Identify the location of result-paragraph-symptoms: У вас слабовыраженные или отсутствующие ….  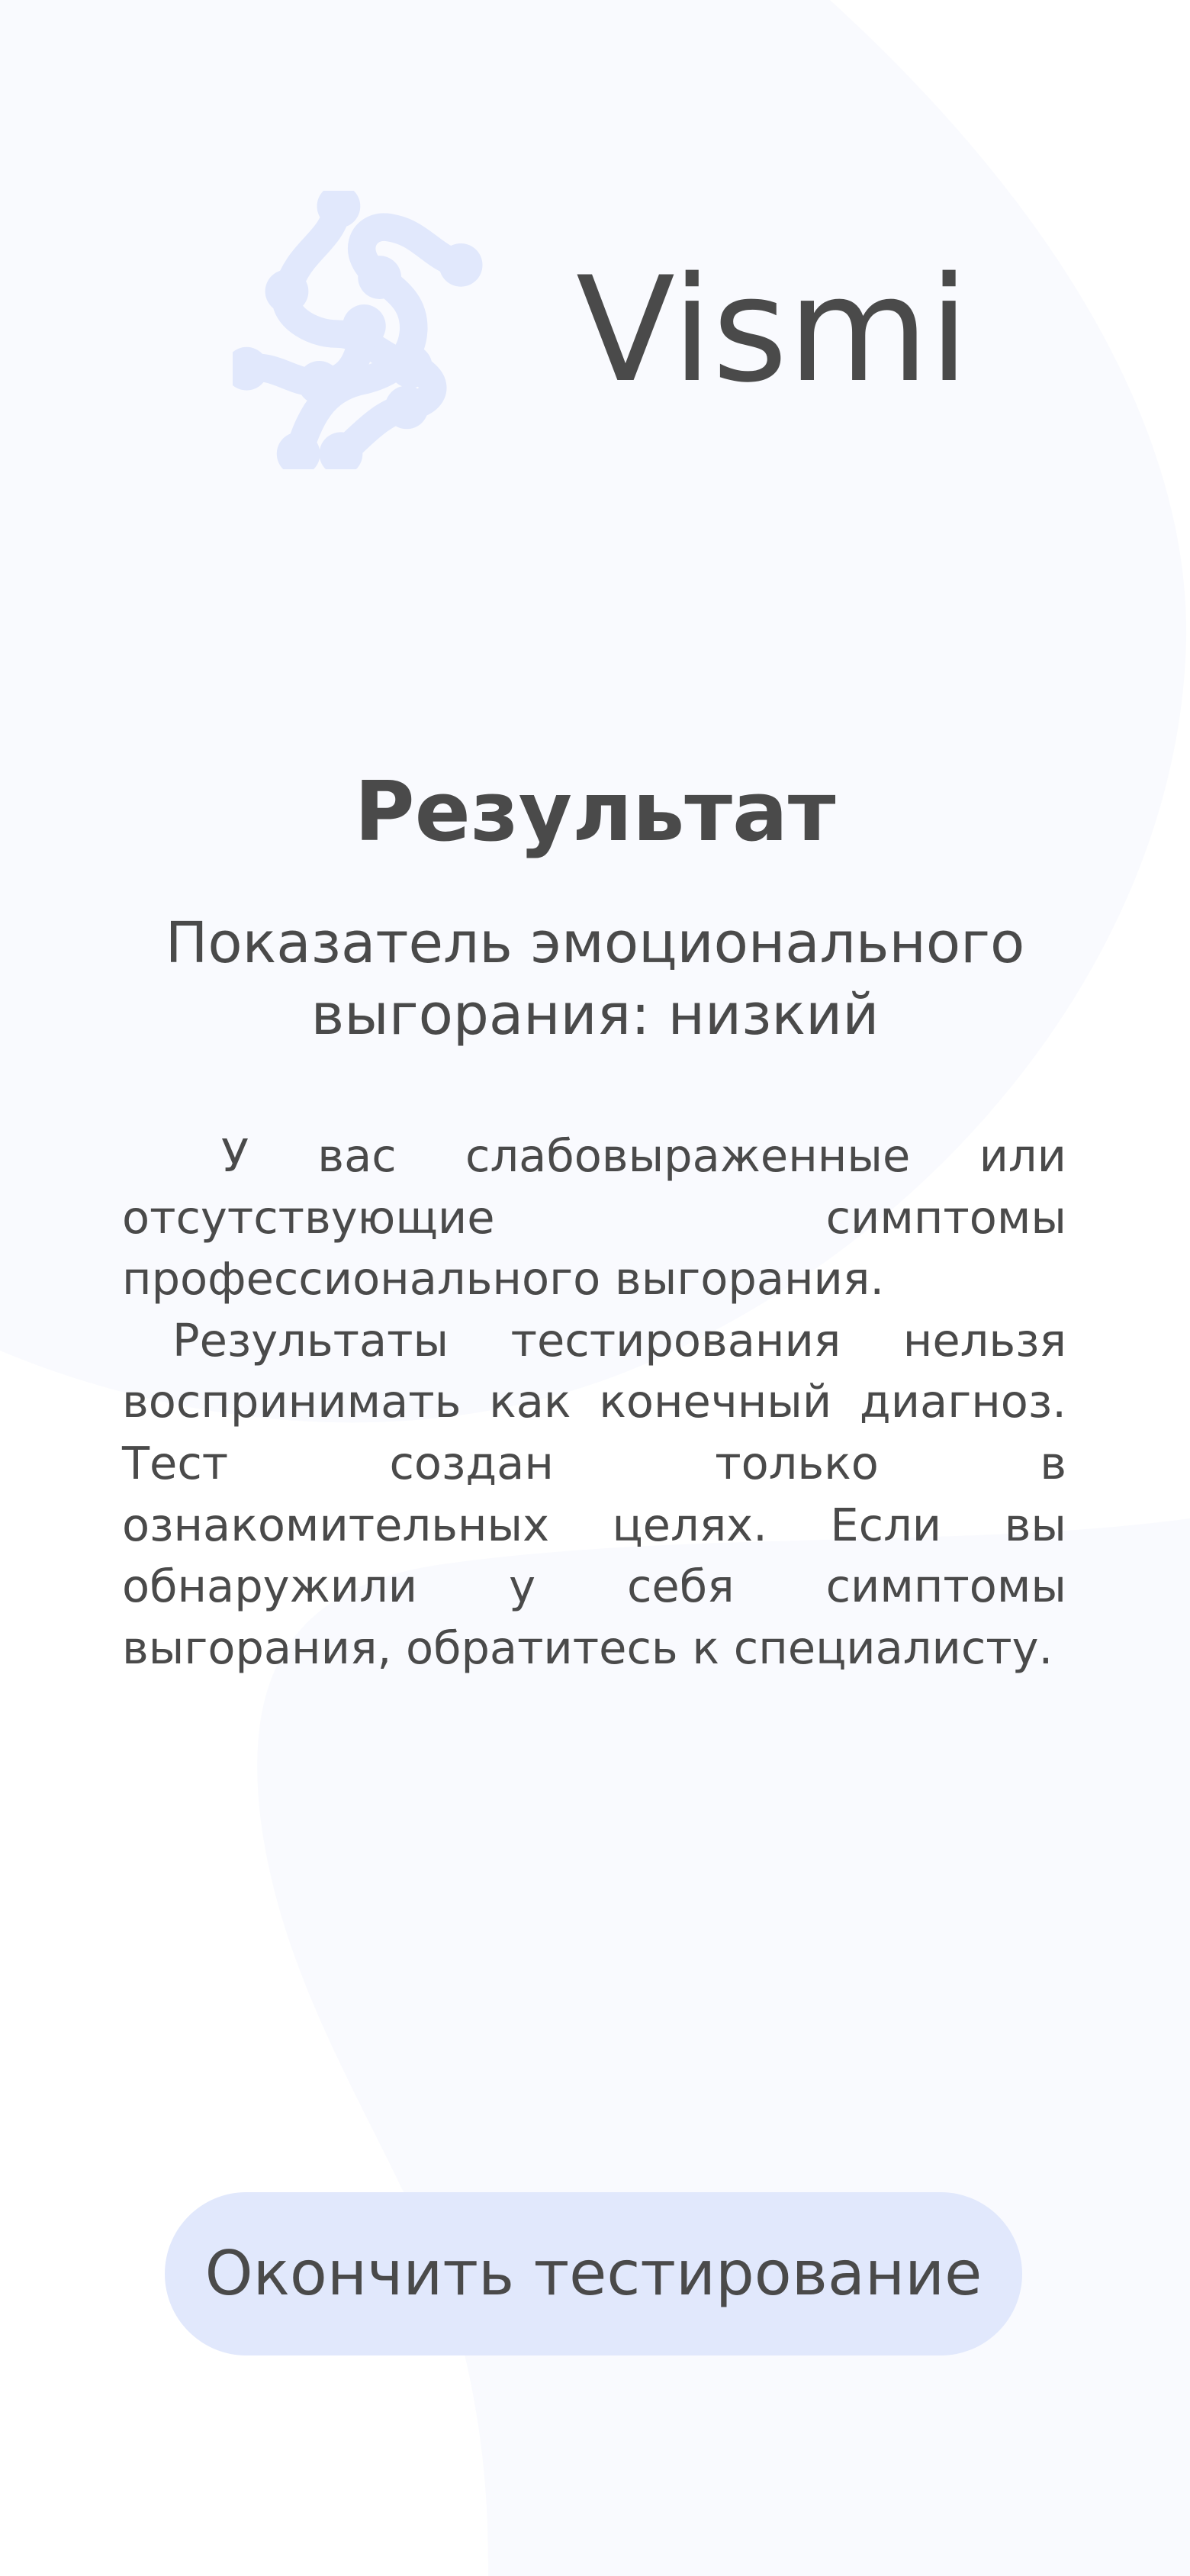
(594, 1217).